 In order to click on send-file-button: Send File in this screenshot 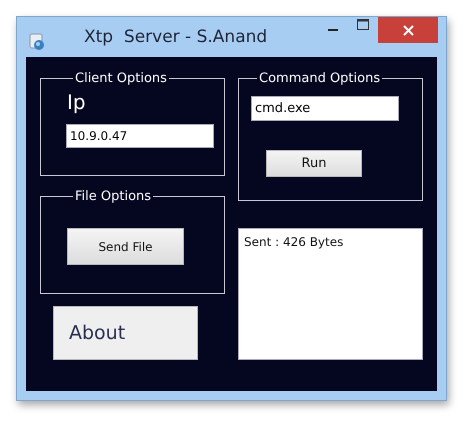, I will do `click(125, 246)`.